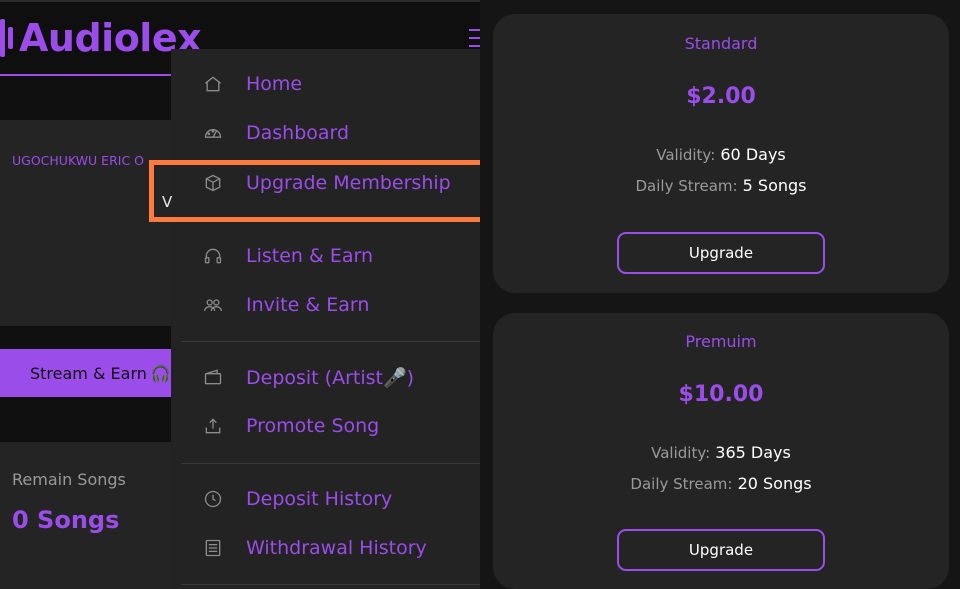 Image resolution: width=960 pixels, height=589 pixels. What do you see at coordinates (474, 38) in the screenshot?
I see `hamburger-menu-icon` at bounding box center [474, 38].